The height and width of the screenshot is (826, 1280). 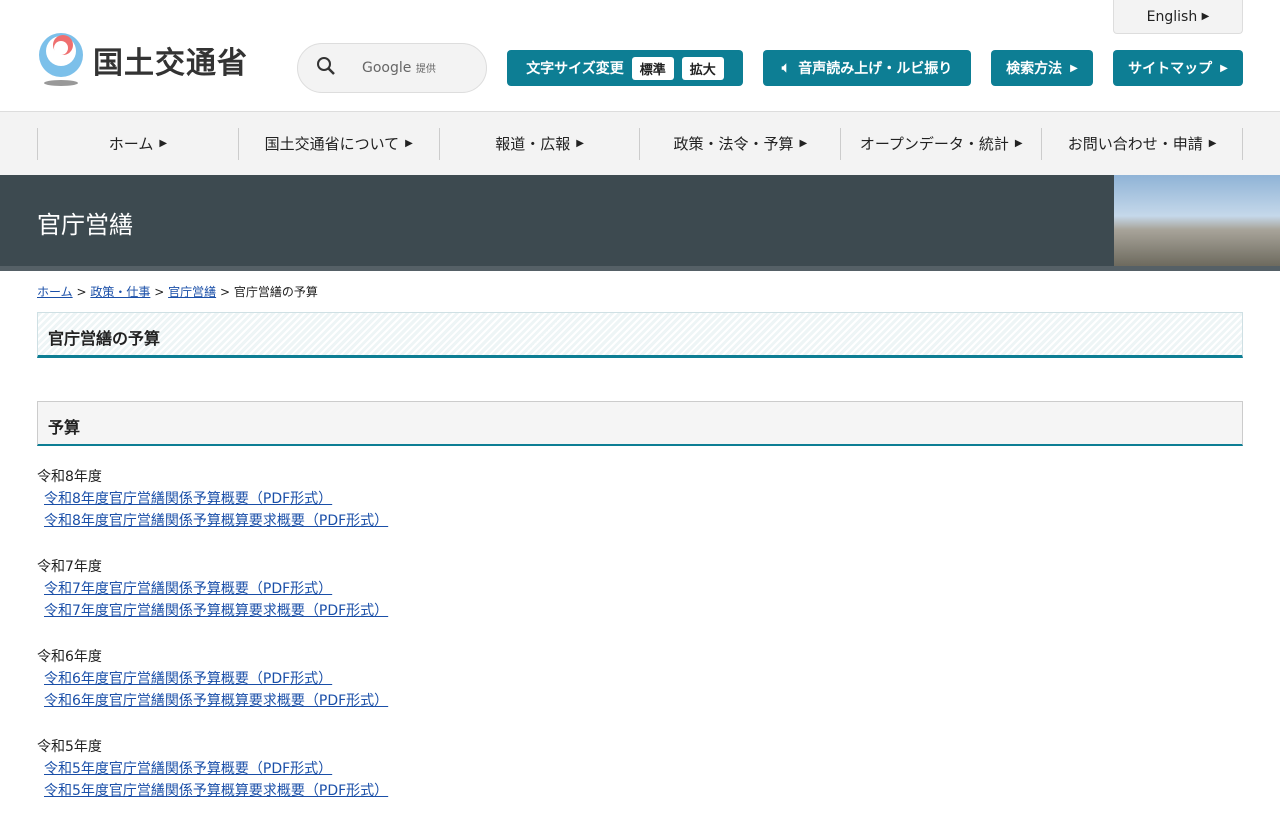 I want to click on logo-text: 国土交通省, so click(x=170, y=63).